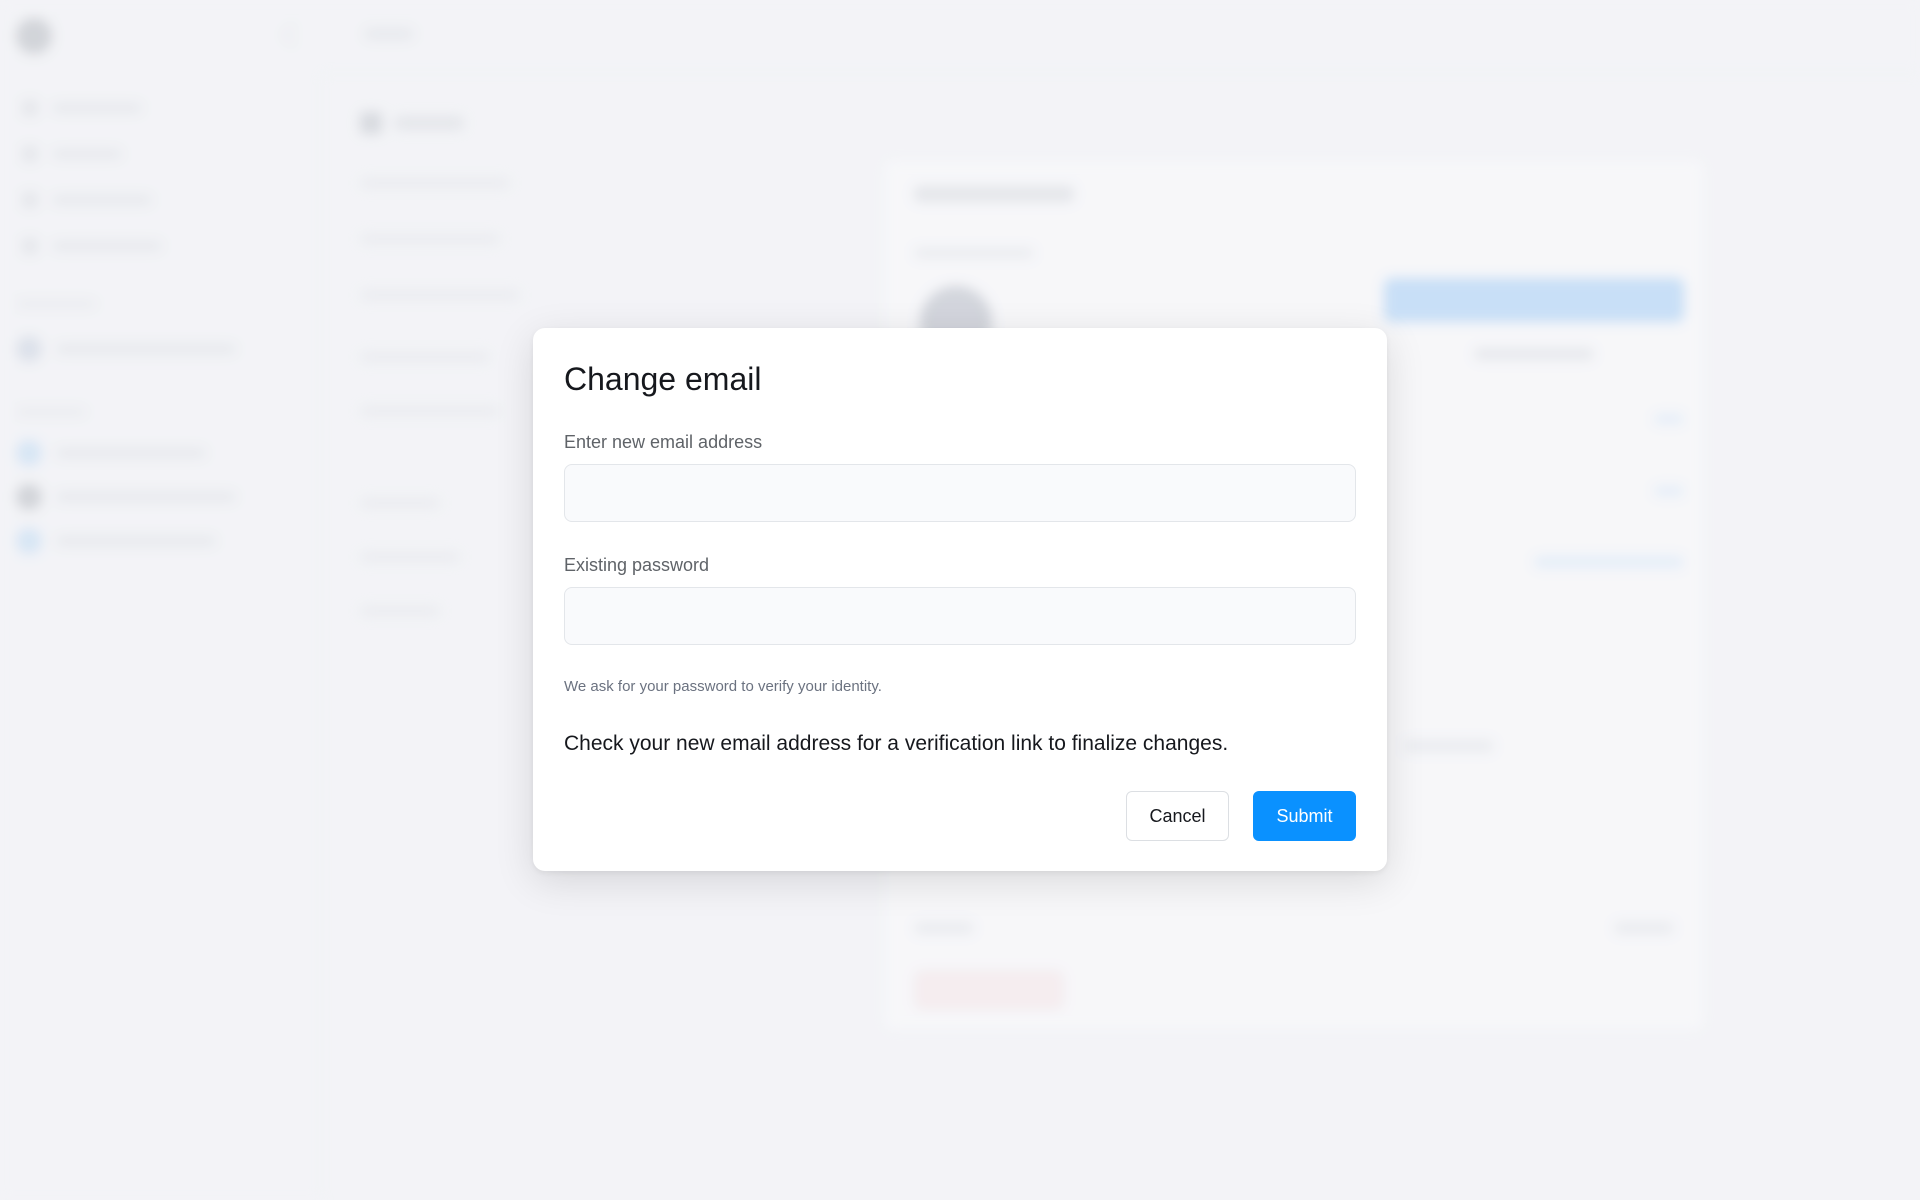 This screenshot has height=1200, width=1920. Describe the element at coordinates (637, 565) in the screenshot. I see `password-field-label: Existing password` at that location.